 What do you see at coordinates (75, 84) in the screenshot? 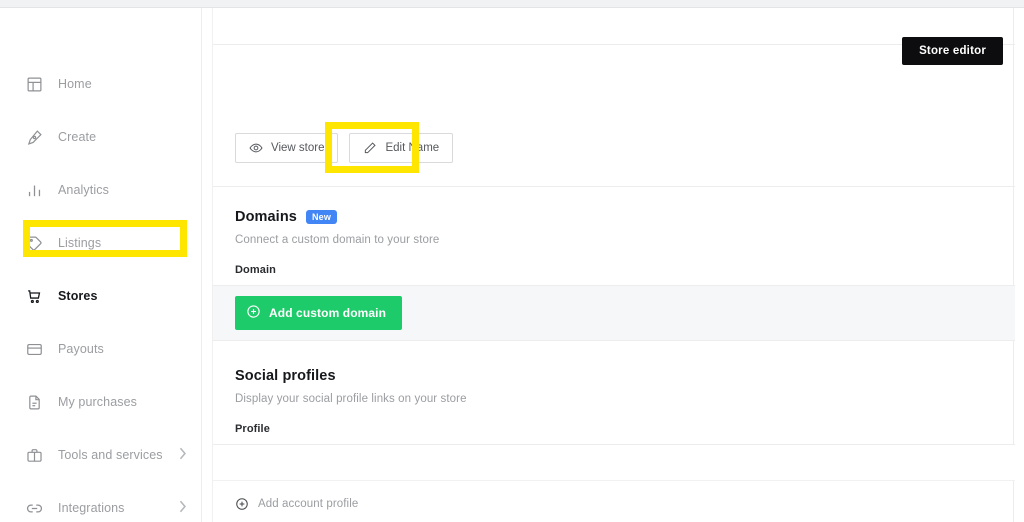
I see `sidebar-item-label: Home` at bounding box center [75, 84].